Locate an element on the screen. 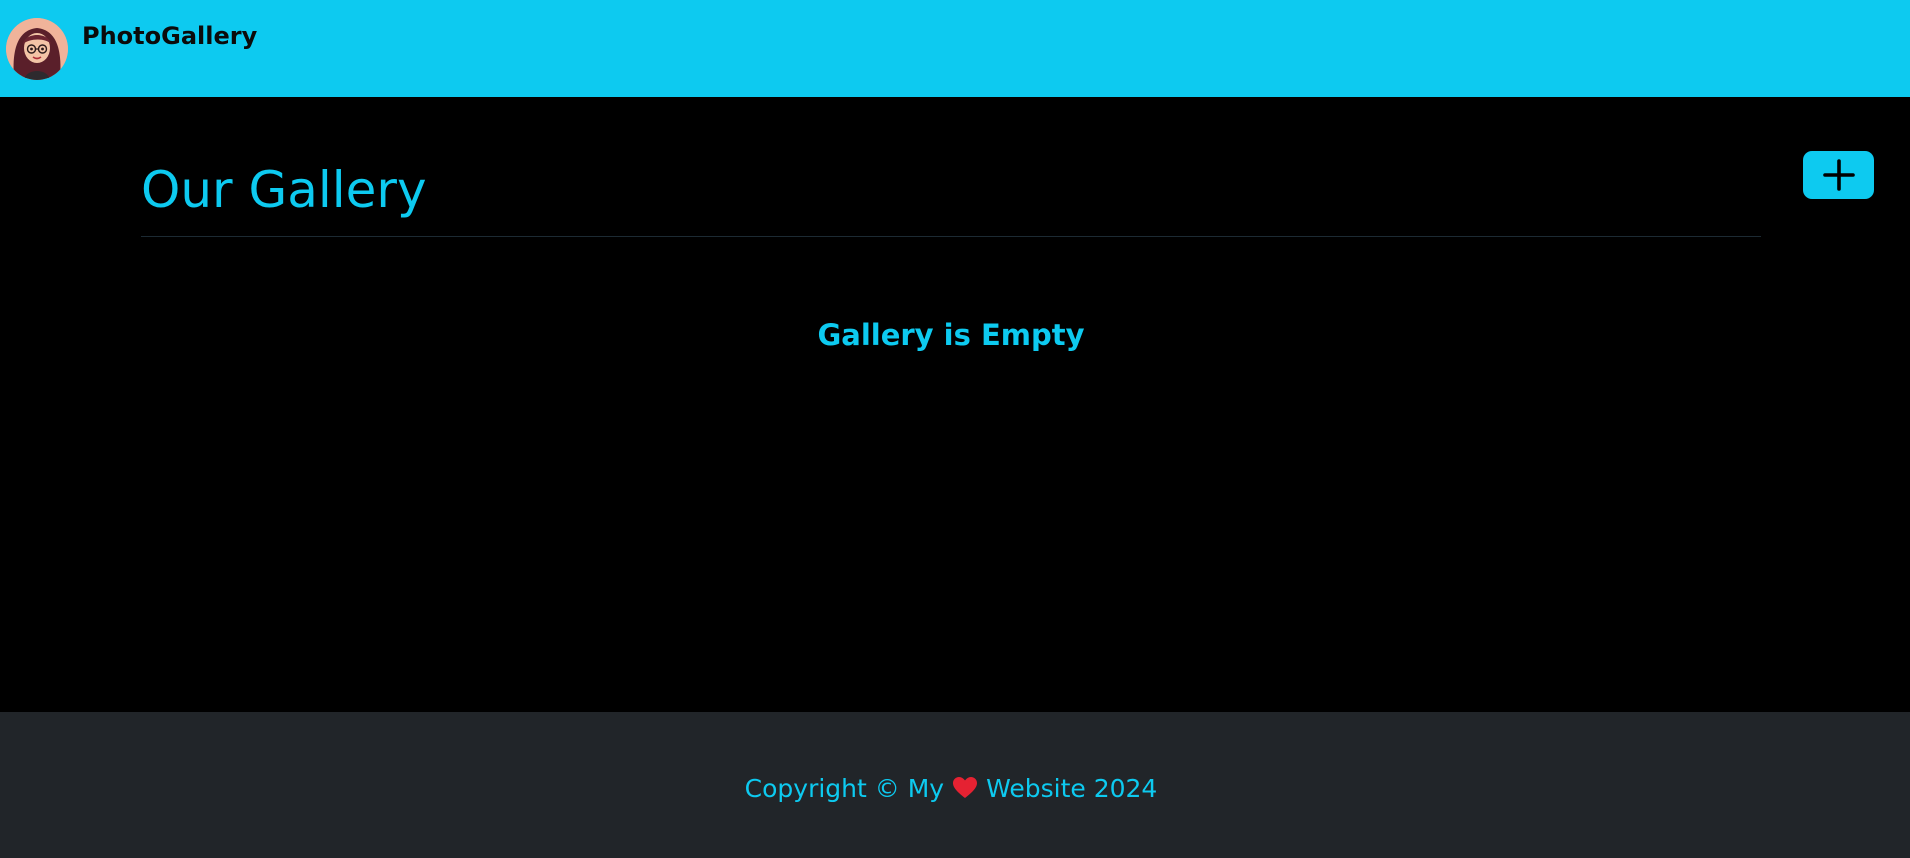 The height and width of the screenshot is (858, 1910). avatar is located at coordinates (37, 49).